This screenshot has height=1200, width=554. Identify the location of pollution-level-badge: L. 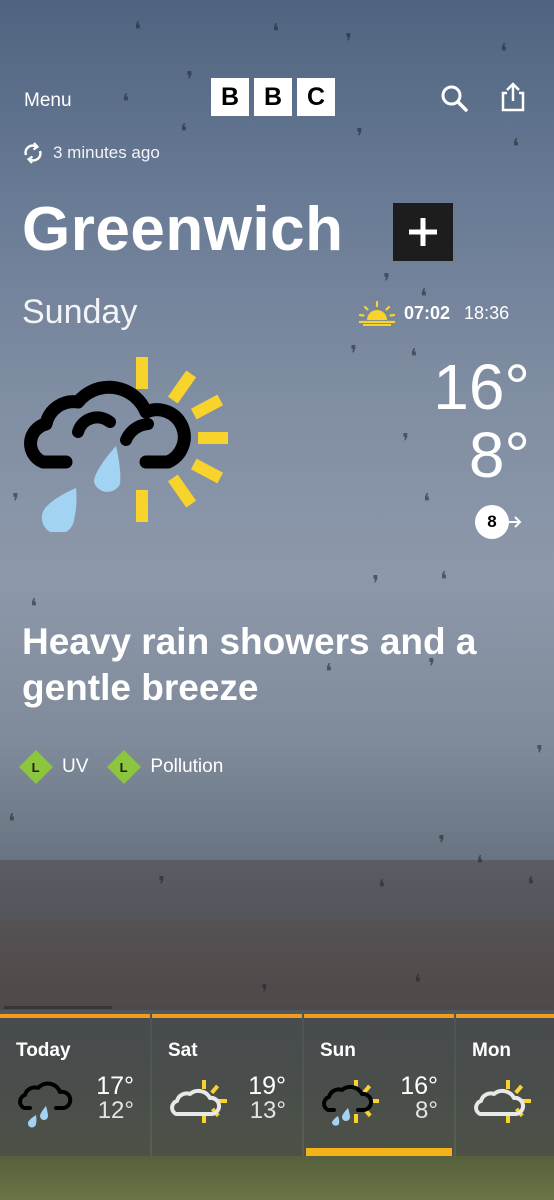
(124, 767).